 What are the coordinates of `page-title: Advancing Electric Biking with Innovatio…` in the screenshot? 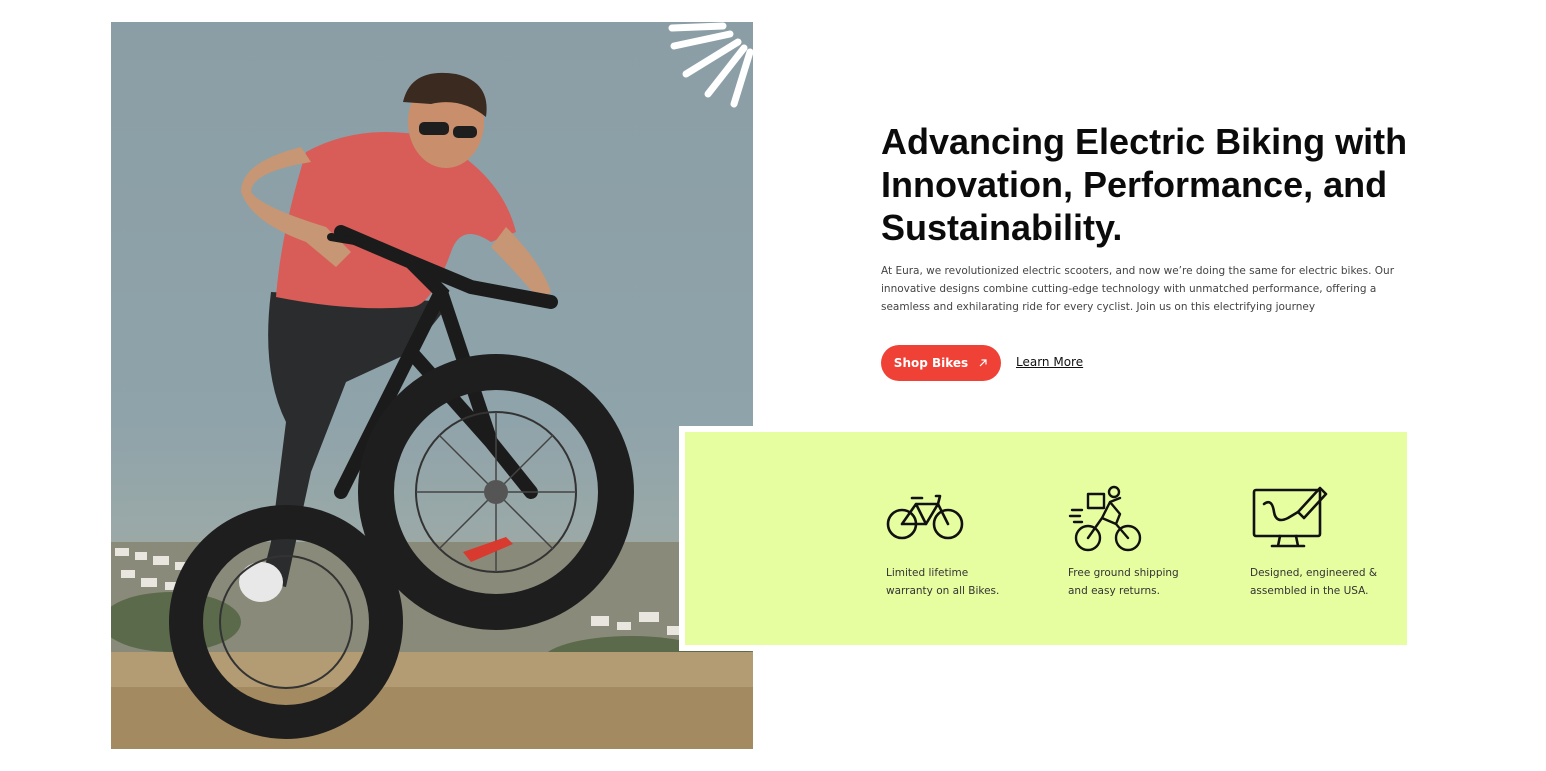 It's located at (1144, 184).